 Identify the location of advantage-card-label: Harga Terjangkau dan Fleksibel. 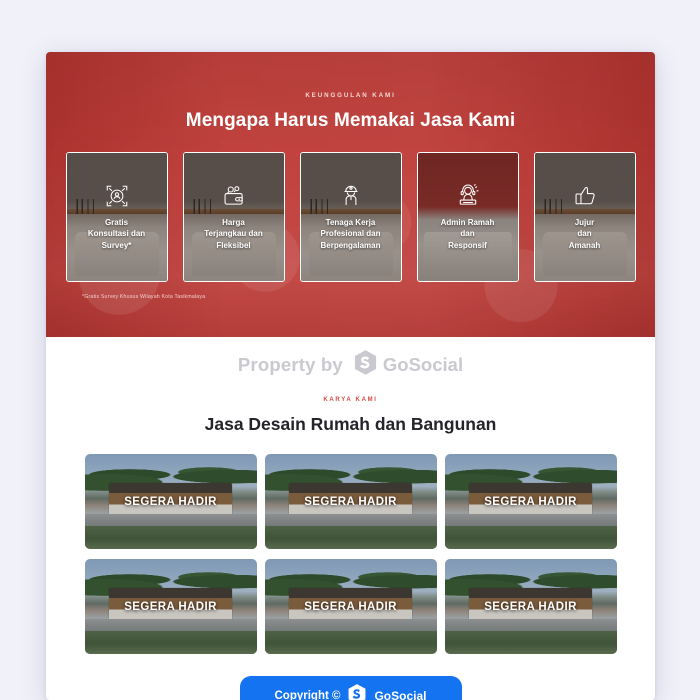
(233, 233).